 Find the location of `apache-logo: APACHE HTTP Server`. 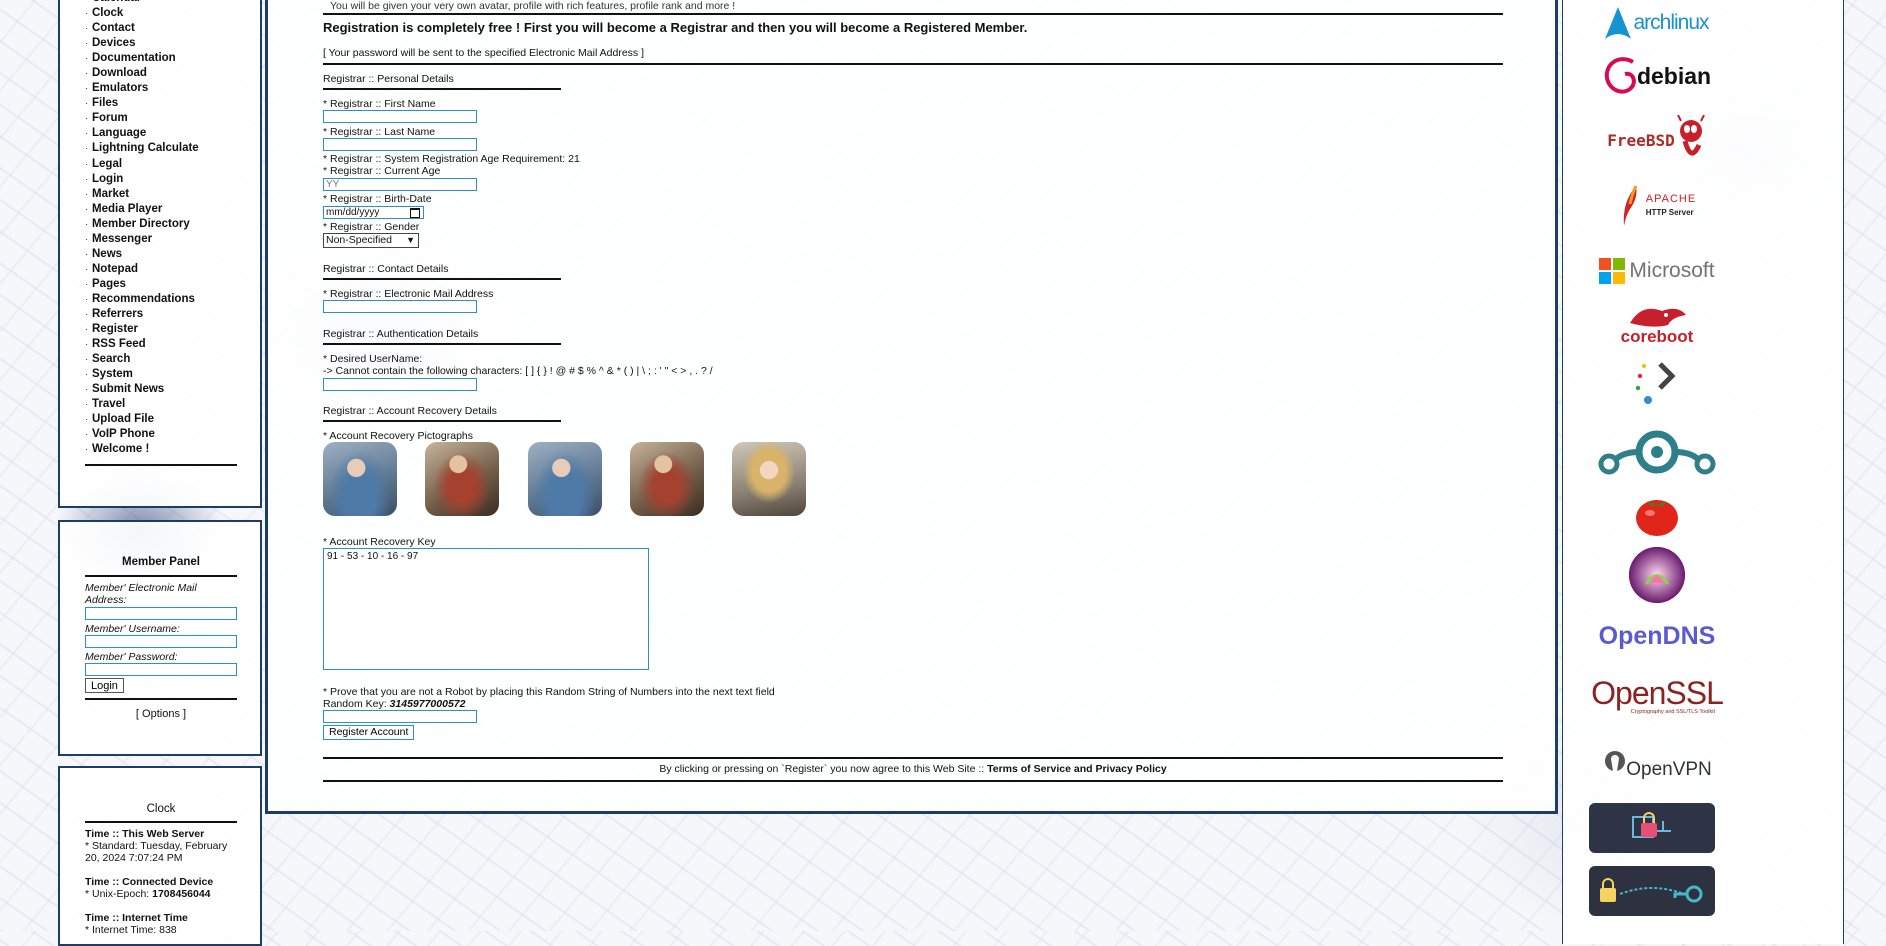

apache-logo: APACHE HTTP Server is located at coordinates (1657, 206).